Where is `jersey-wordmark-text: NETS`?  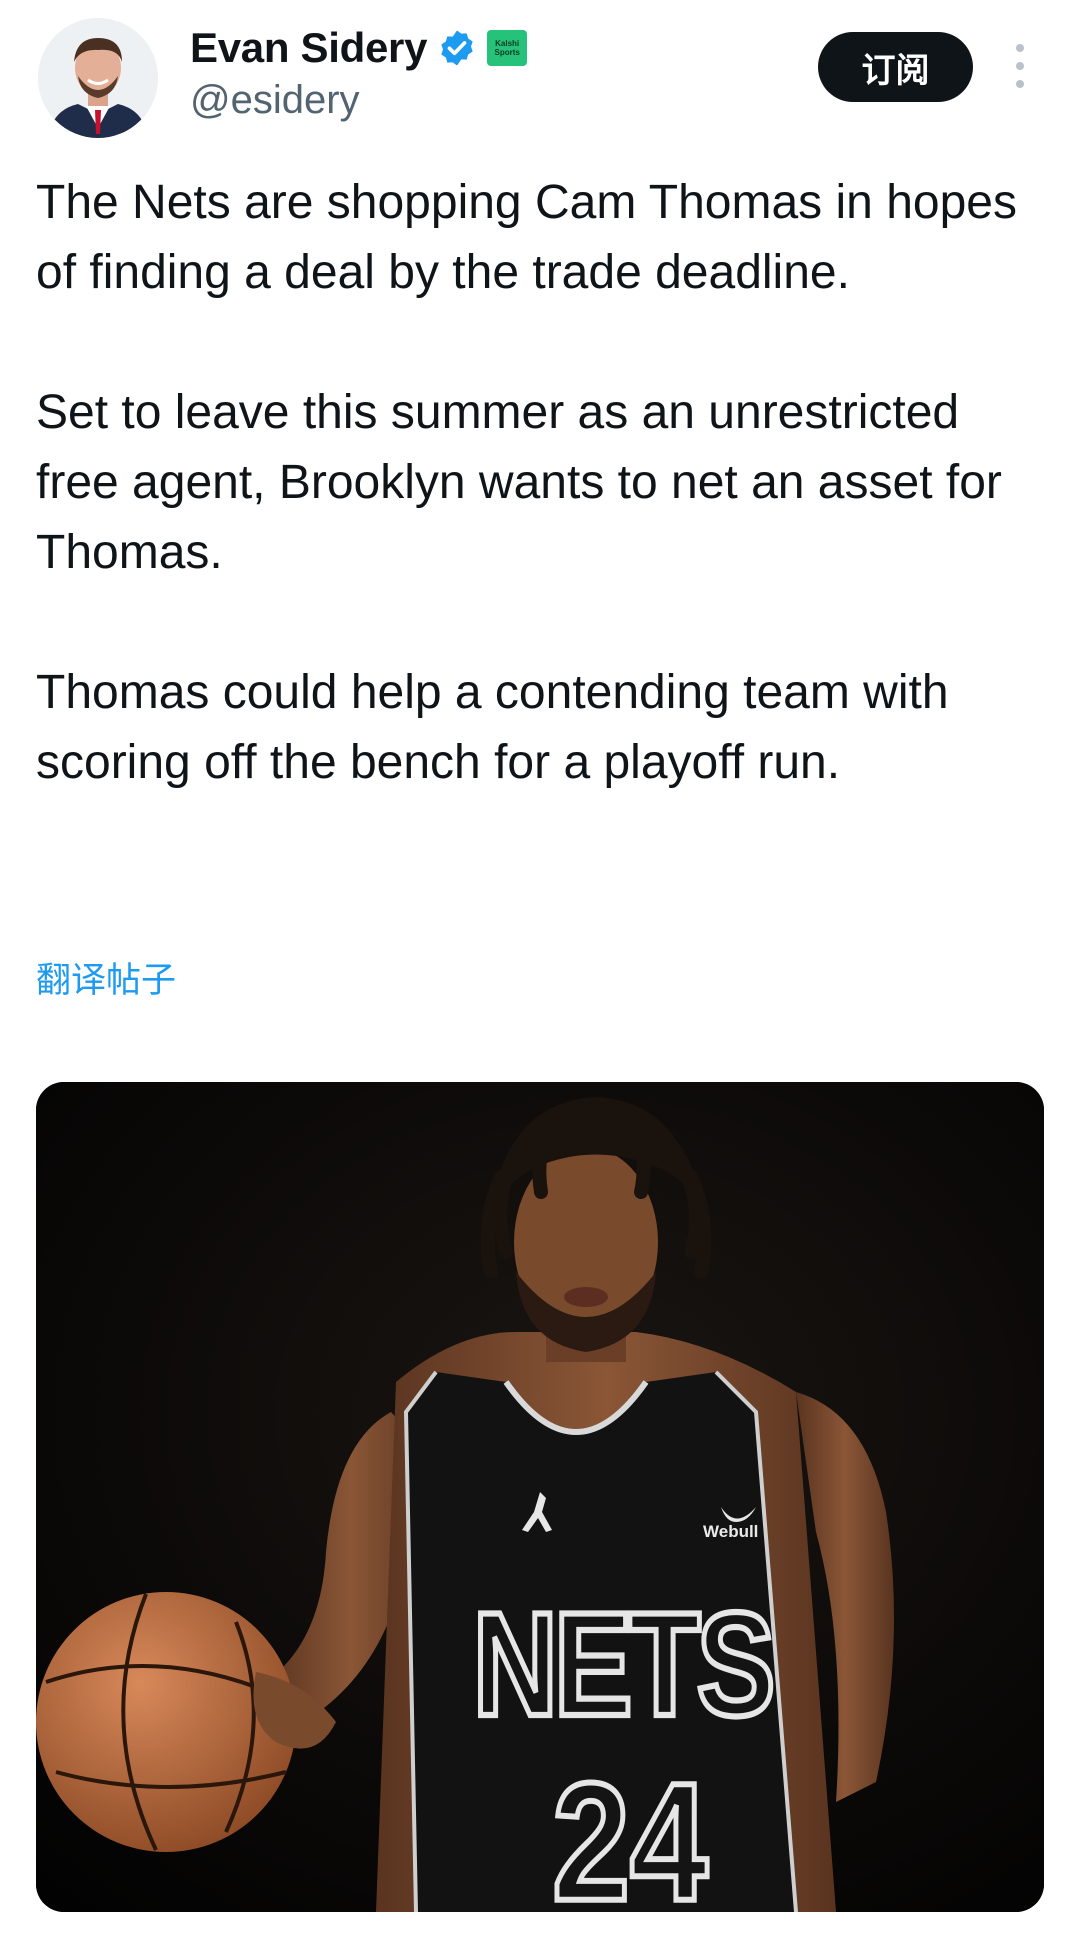 jersey-wordmark-text: NETS is located at coordinates (624, 1664).